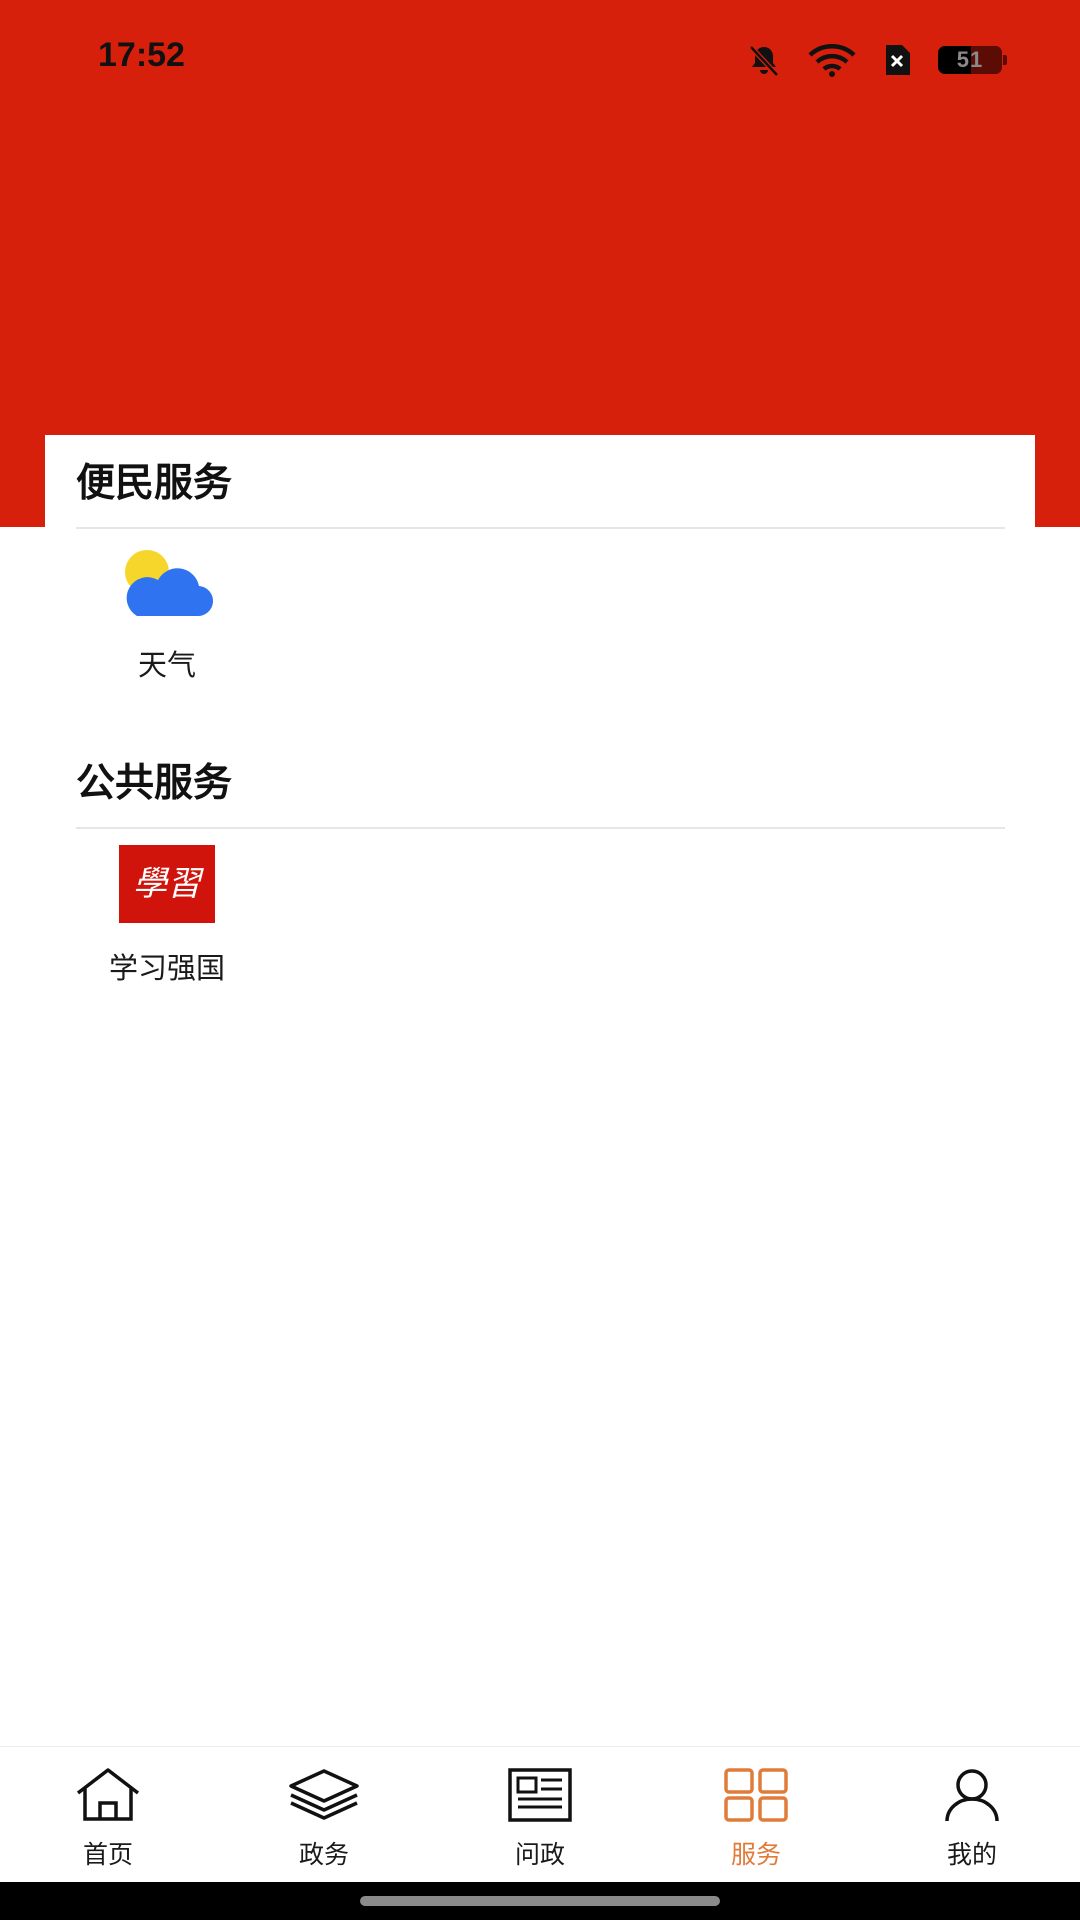  What do you see at coordinates (108, 1815) in the screenshot?
I see `tab-home: 首页` at bounding box center [108, 1815].